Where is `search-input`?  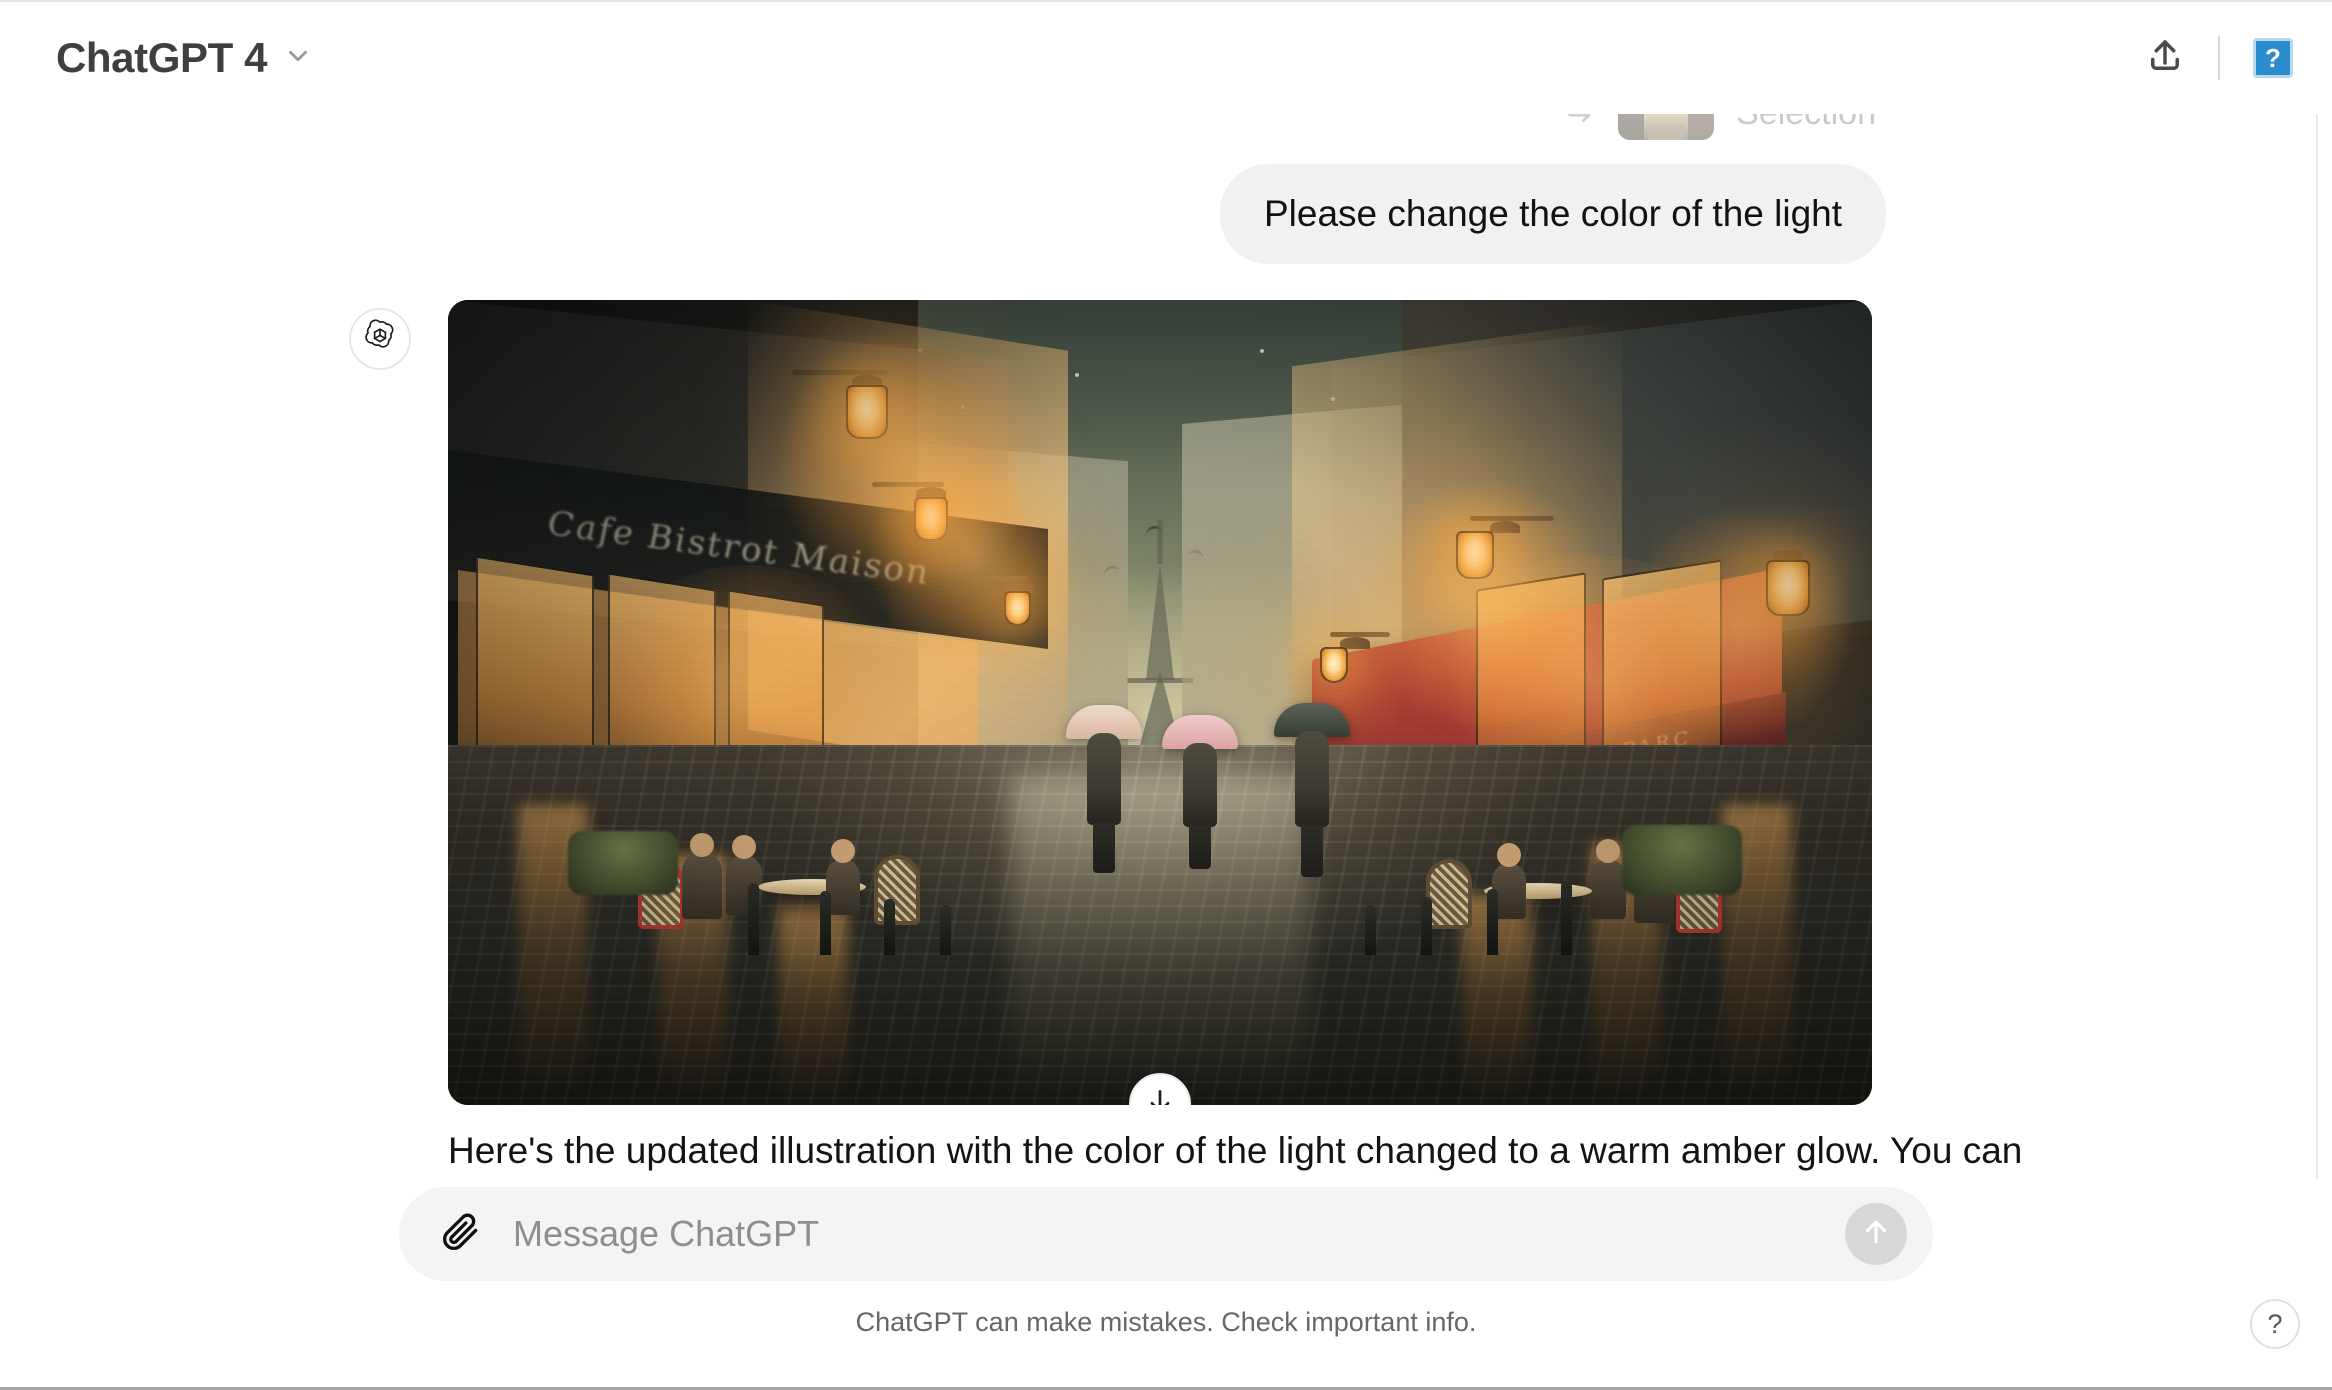 search-input is located at coordinates (1179, 1234).